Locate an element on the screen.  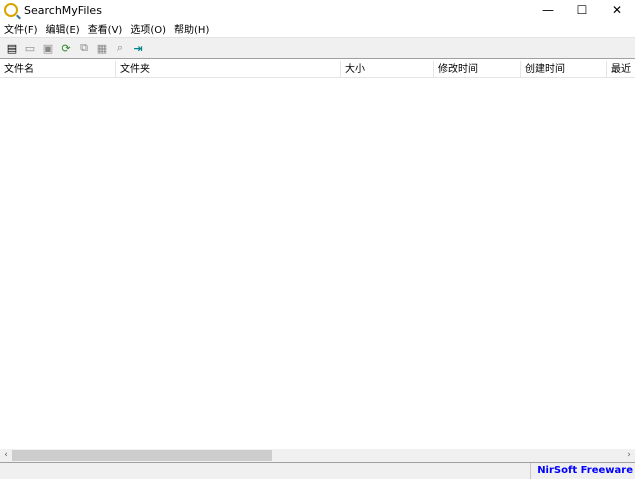
status-bar: NirSoft Freeware is located at coordinates (317, 470).